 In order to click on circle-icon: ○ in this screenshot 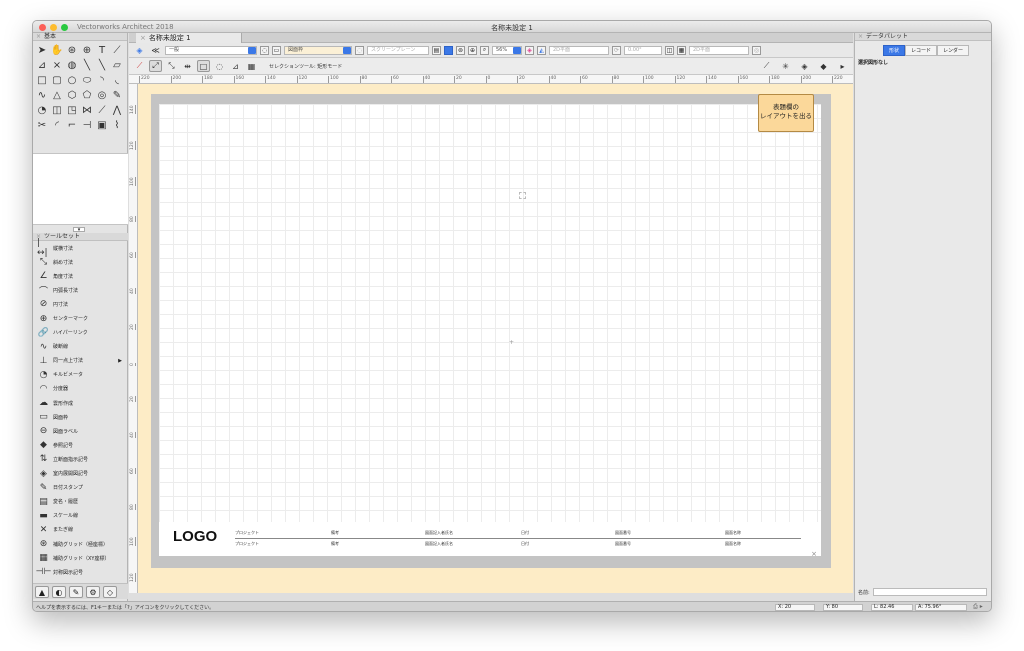, I will do `click(72, 81)`.